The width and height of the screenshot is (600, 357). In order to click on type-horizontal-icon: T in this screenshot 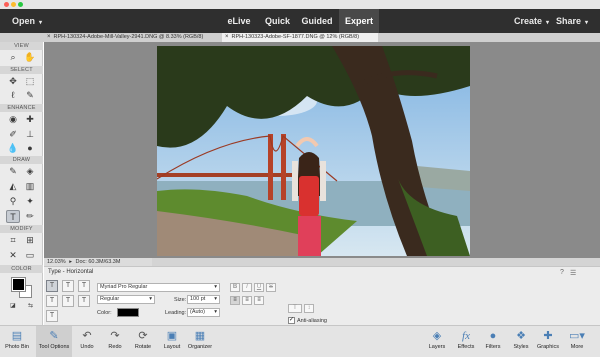, I will do `click(52, 286)`.